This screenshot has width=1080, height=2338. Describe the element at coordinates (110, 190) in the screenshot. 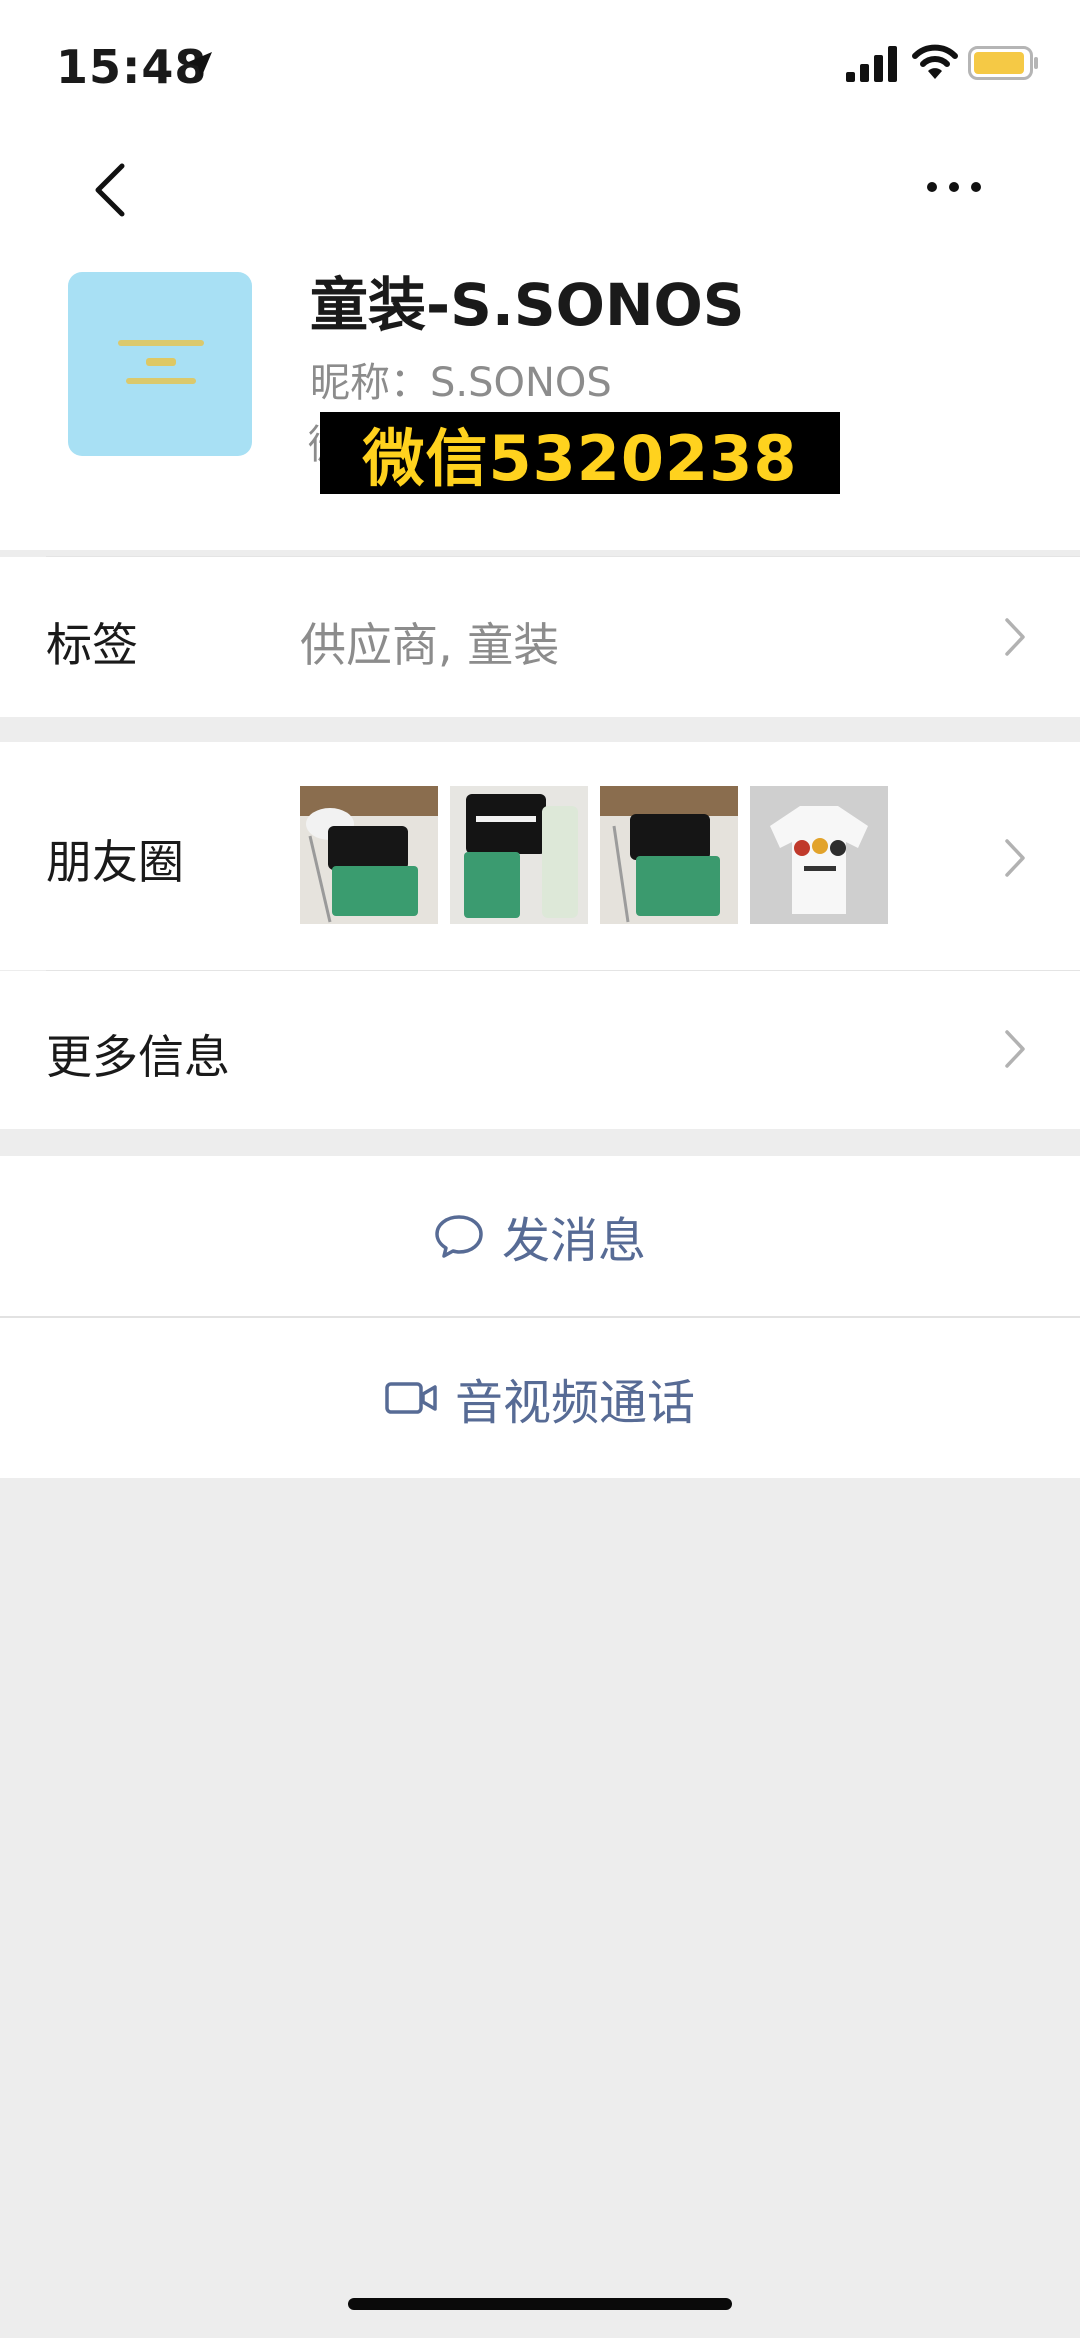

I see `back-arrow-icon` at that location.